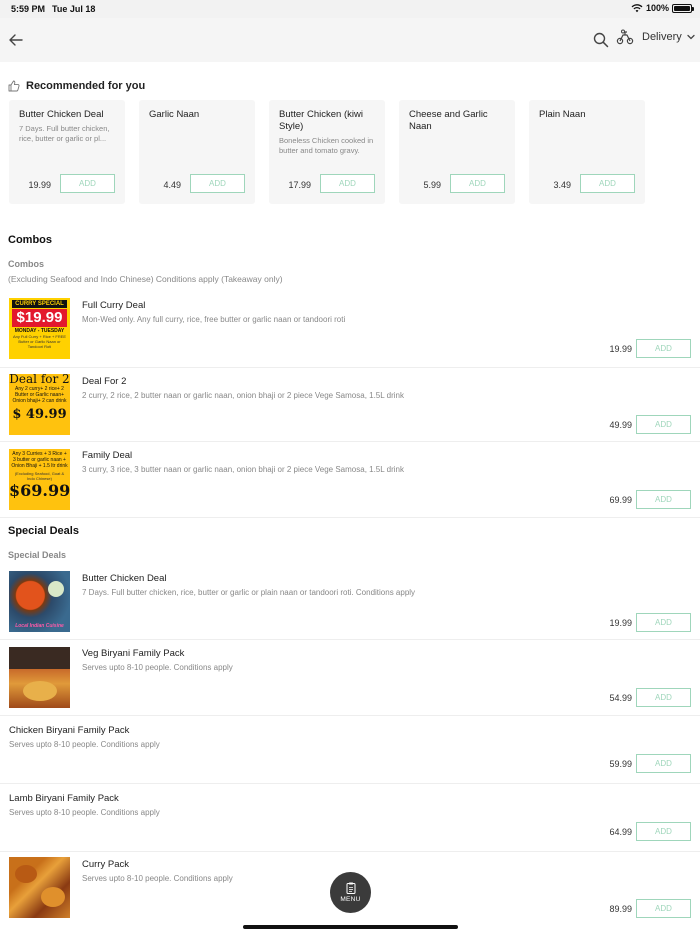 The image size is (700, 934). Describe the element at coordinates (39, 304) in the screenshot. I see `thumb-headline: CURRY SPECIAL` at that location.